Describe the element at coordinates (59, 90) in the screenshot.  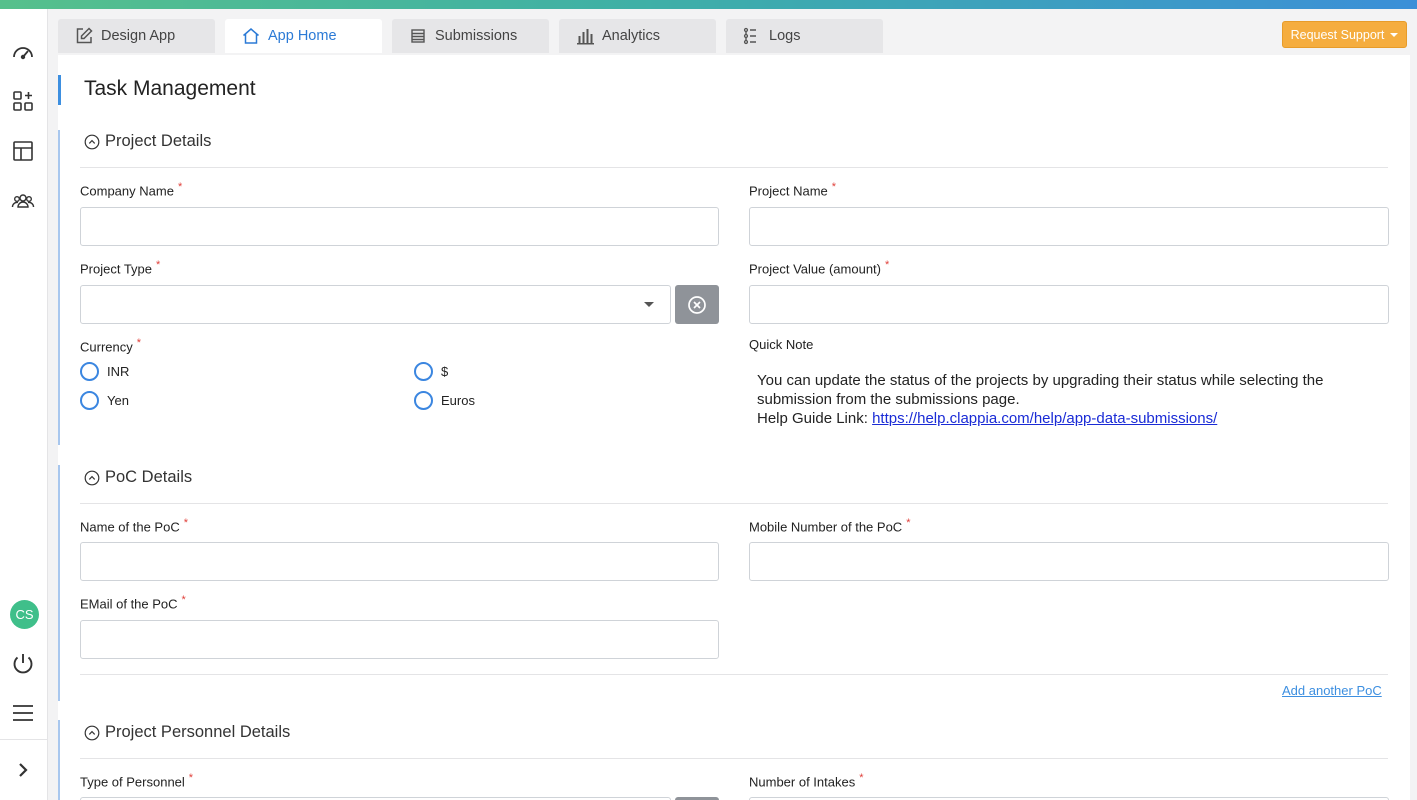
I see `title-accent` at that location.